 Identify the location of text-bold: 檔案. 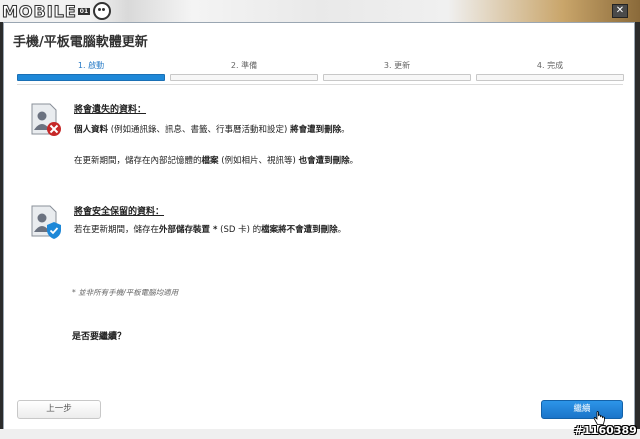
(210, 161).